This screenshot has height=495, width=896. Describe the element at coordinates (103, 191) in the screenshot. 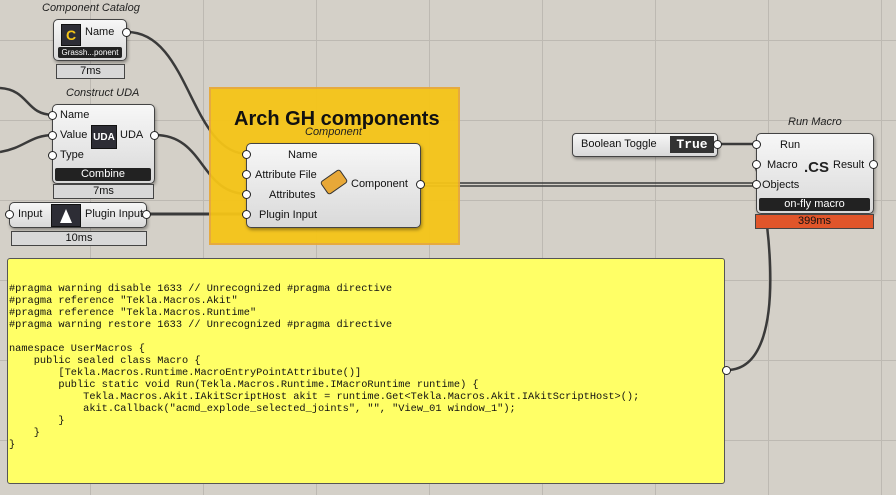

I see `uda-timer: 7ms` at that location.